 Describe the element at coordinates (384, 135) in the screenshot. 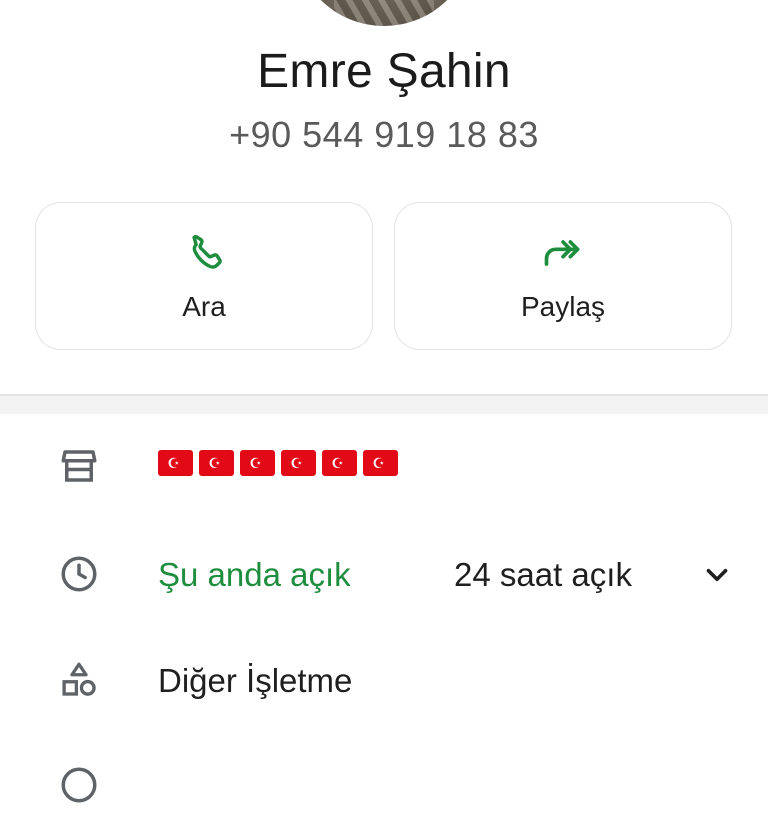

I see `contact-phone: +90 544 919 18 83` at that location.